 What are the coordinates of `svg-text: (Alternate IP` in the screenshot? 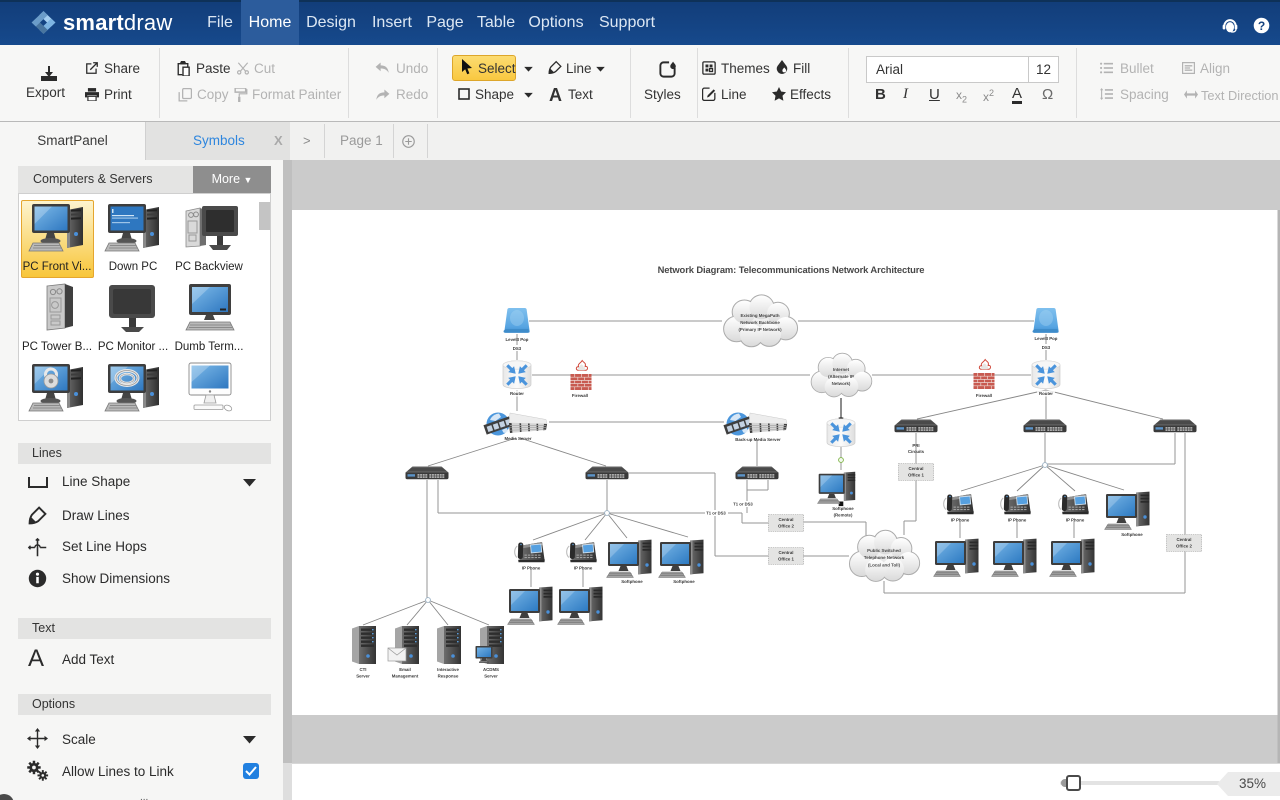 It's located at (841, 376).